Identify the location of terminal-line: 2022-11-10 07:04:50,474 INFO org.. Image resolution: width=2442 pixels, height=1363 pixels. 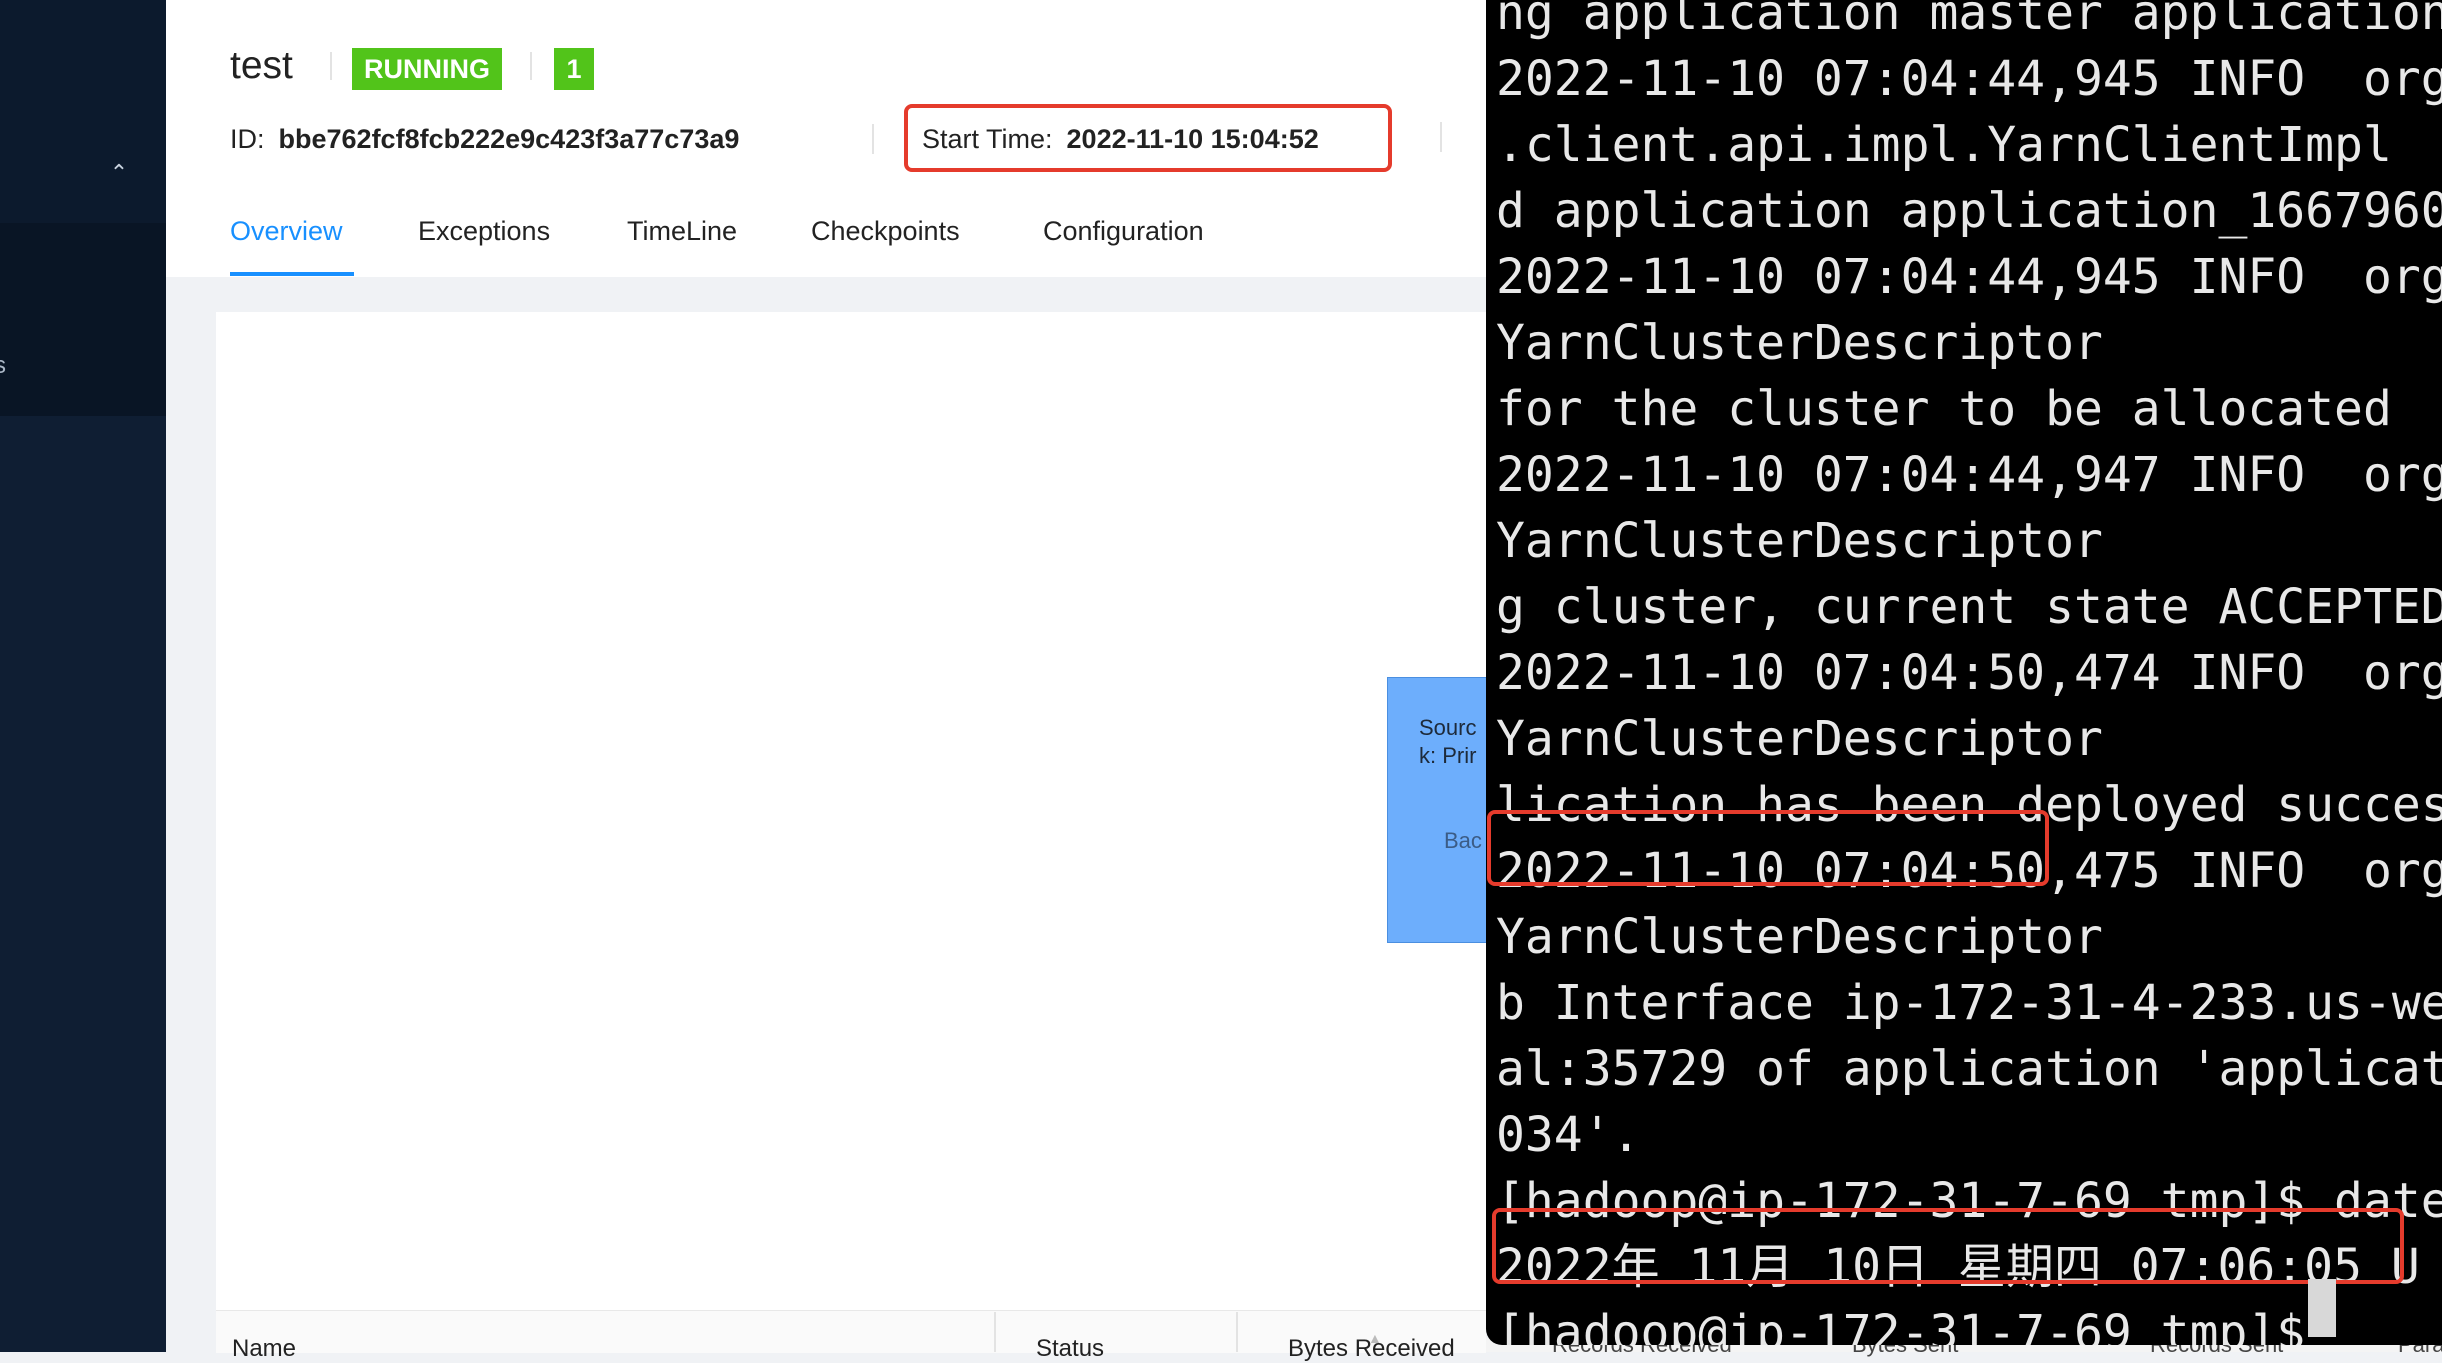
(1969, 673).